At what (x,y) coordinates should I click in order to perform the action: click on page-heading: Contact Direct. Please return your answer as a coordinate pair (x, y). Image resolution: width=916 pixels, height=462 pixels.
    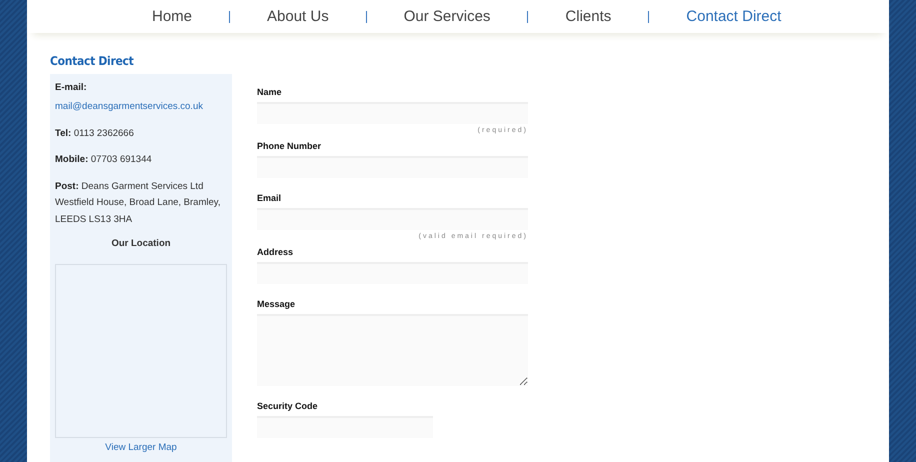
    Looking at the image, I should click on (92, 61).